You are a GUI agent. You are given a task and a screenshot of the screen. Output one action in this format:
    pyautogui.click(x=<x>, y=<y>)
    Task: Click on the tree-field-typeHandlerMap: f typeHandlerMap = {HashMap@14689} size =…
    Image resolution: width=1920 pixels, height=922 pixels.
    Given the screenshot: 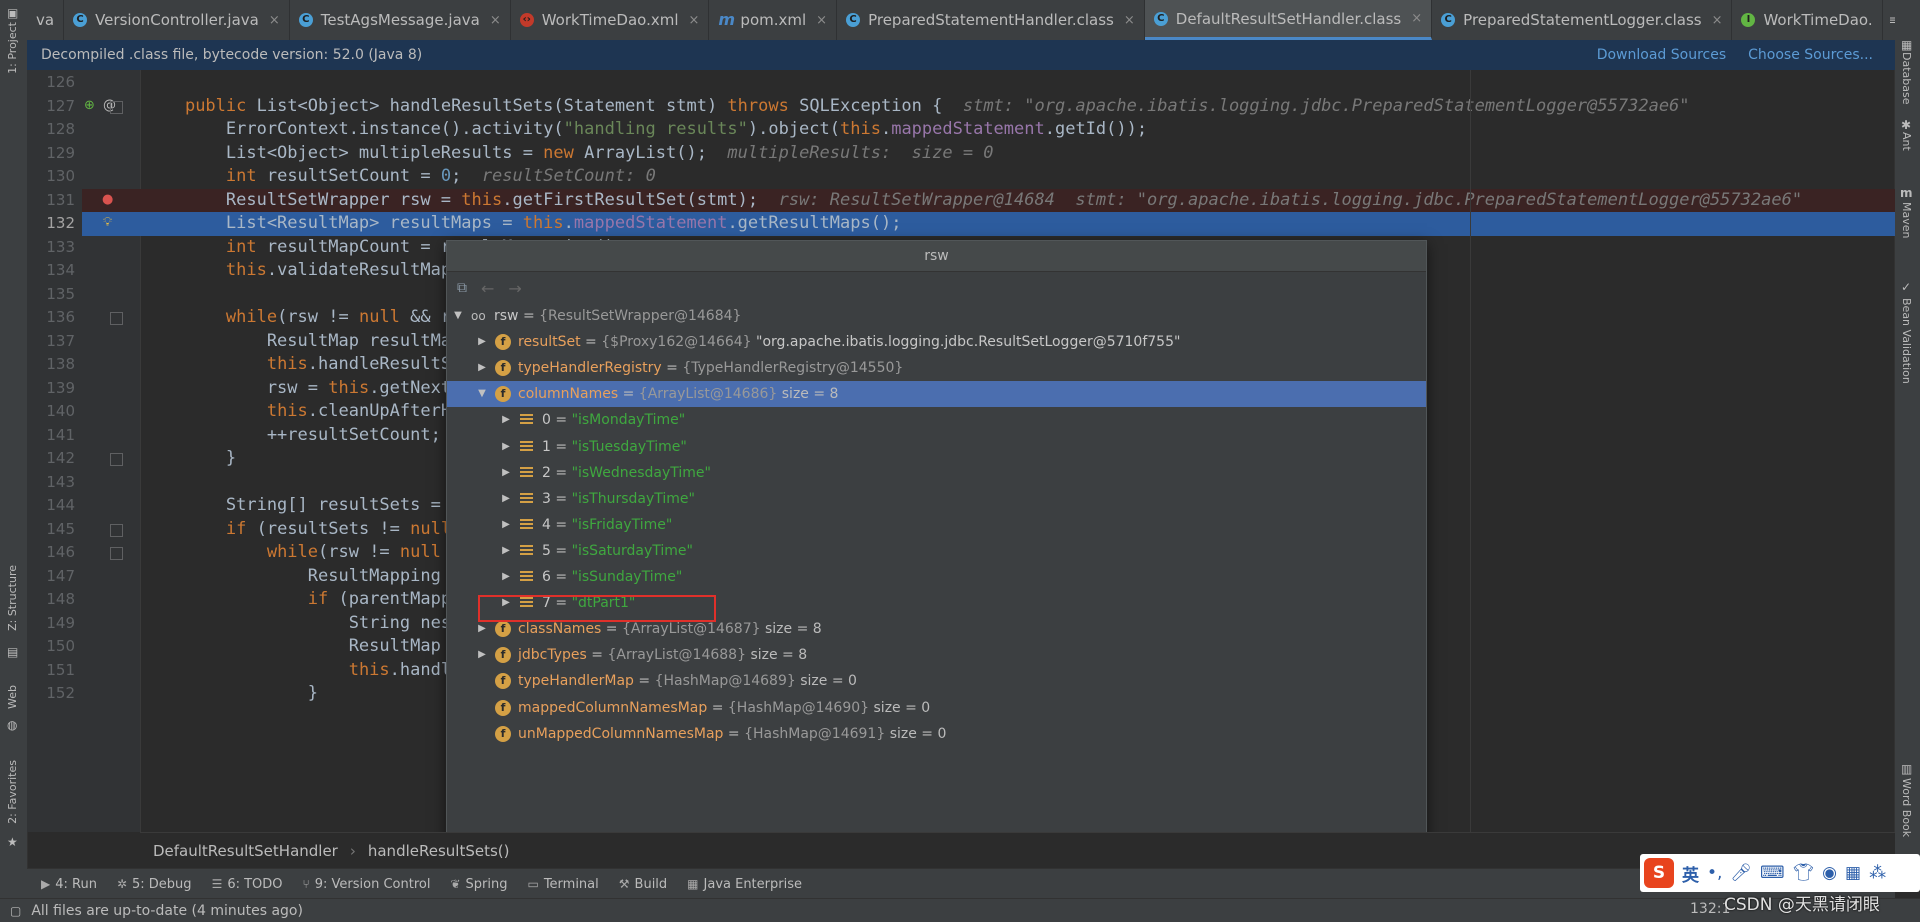 What is the action you would take?
    pyautogui.click(x=936, y=681)
    